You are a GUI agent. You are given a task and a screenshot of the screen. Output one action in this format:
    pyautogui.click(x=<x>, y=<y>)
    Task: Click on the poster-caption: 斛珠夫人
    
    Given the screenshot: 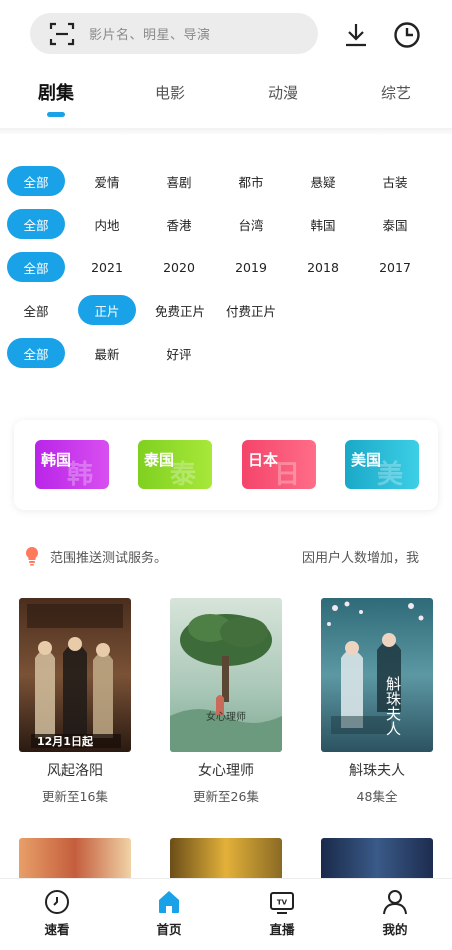 What is the action you would take?
    pyautogui.click(x=393, y=706)
    